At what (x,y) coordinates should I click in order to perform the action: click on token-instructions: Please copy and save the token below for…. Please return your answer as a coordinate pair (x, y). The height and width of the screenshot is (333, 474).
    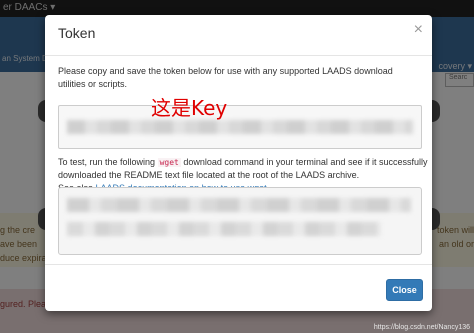
    Looking at the image, I should click on (225, 77).